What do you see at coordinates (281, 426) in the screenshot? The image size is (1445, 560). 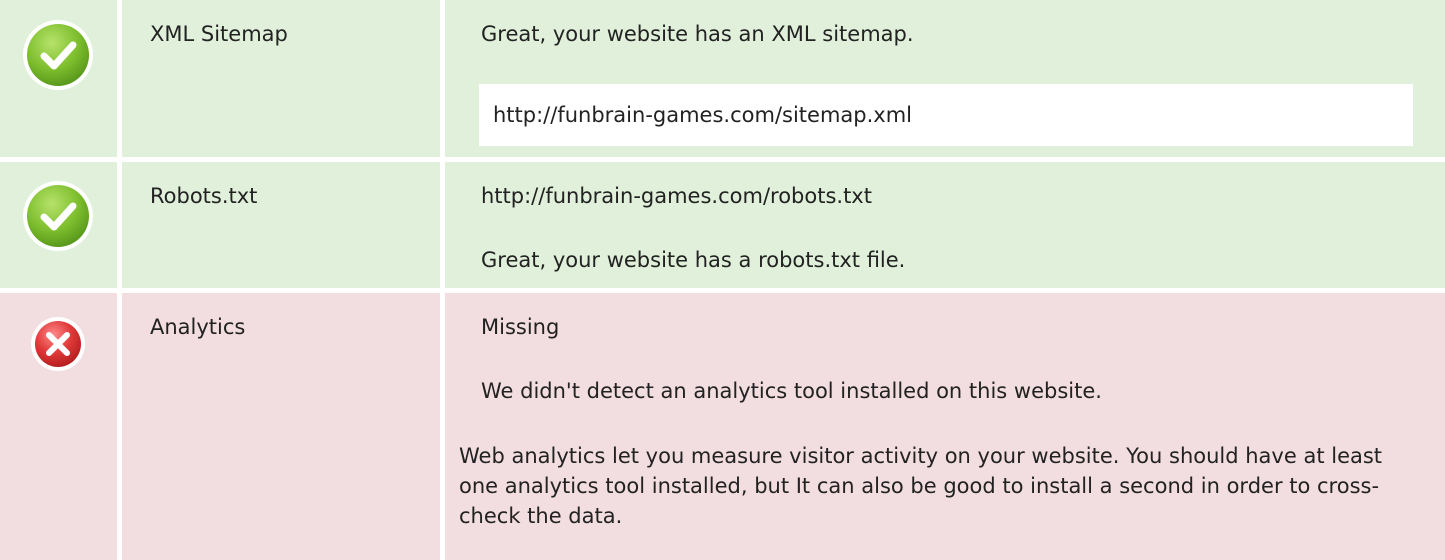 I see `check-name-cell: Analytics` at bounding box center [281, 426].